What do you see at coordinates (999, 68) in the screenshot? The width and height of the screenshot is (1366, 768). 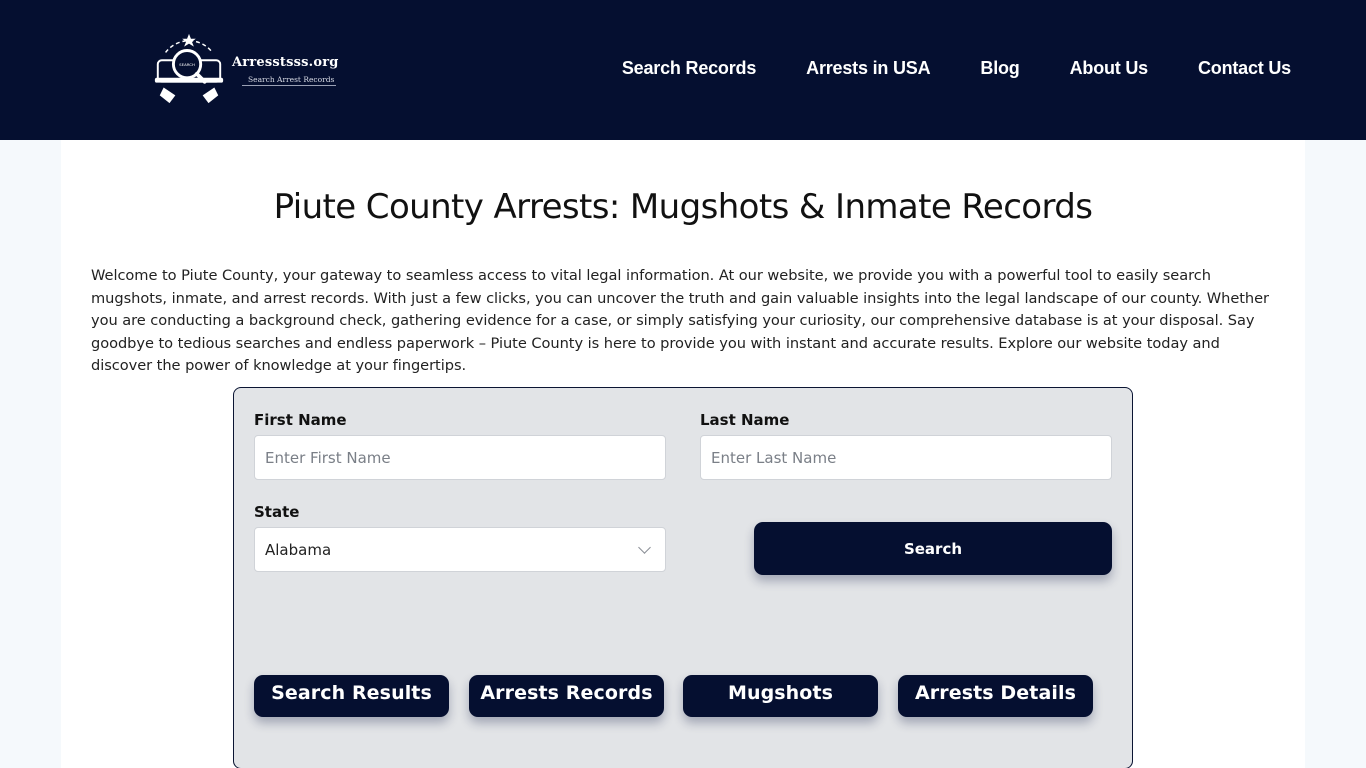 I see `nav-blog: Blog` at bounding box center [999, 68].